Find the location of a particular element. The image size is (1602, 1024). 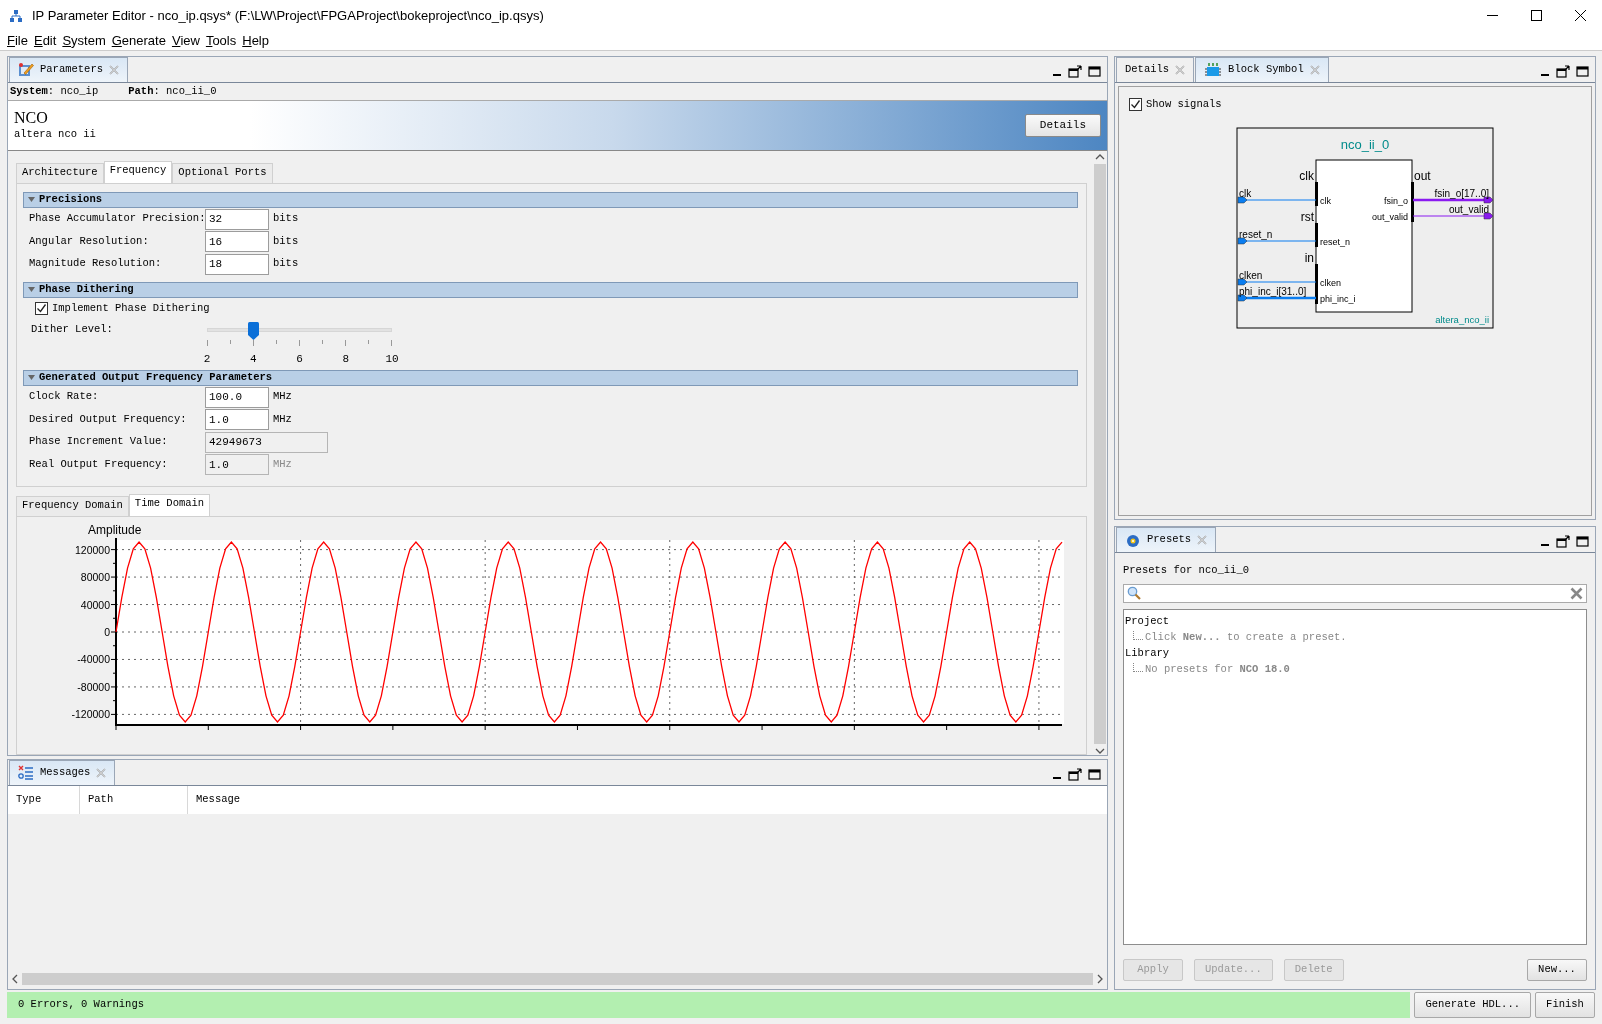

field-label: Phase Increment Value: is located at coordinates (99, 442).